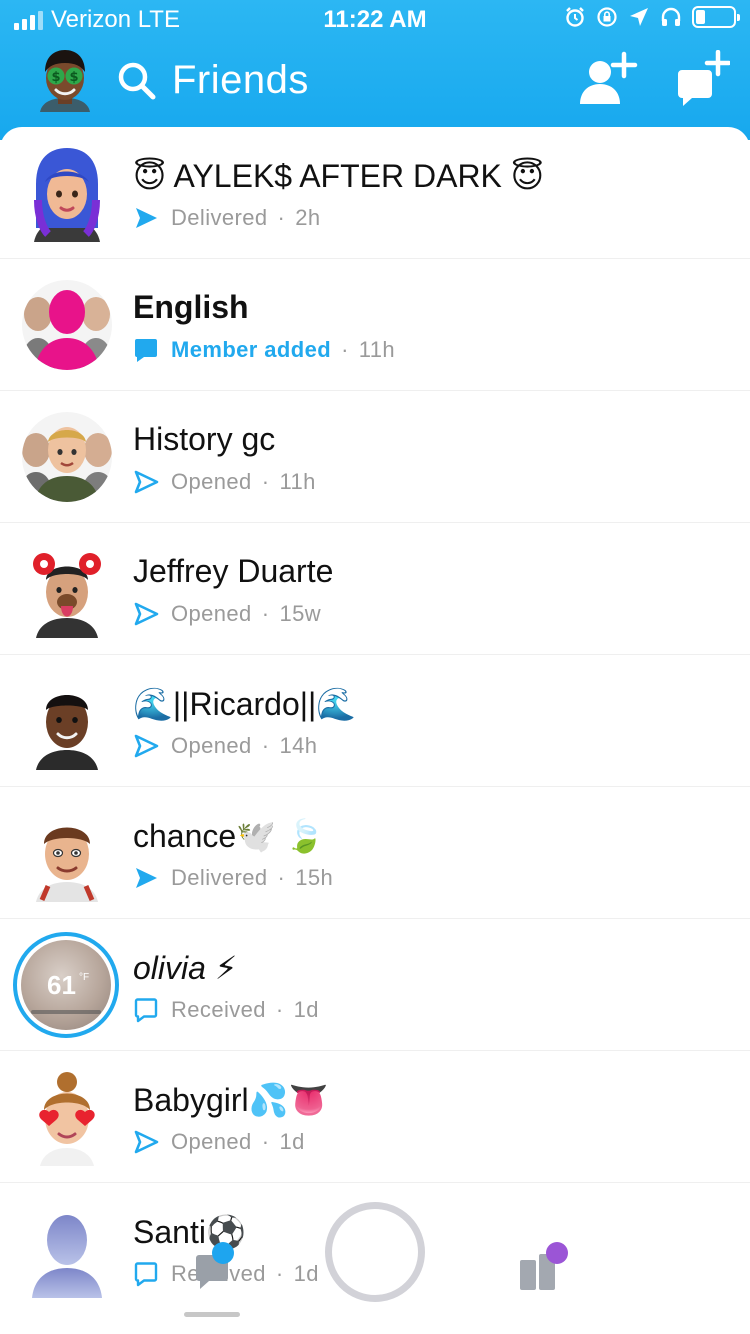 This screenshot has height=1334, width=750. What do you see at coordinates (375, 1117) in the screenshot?
I see `conversation-row: Babygirl💦👅 Opened · 1d` at bounding box center [375, 1117].